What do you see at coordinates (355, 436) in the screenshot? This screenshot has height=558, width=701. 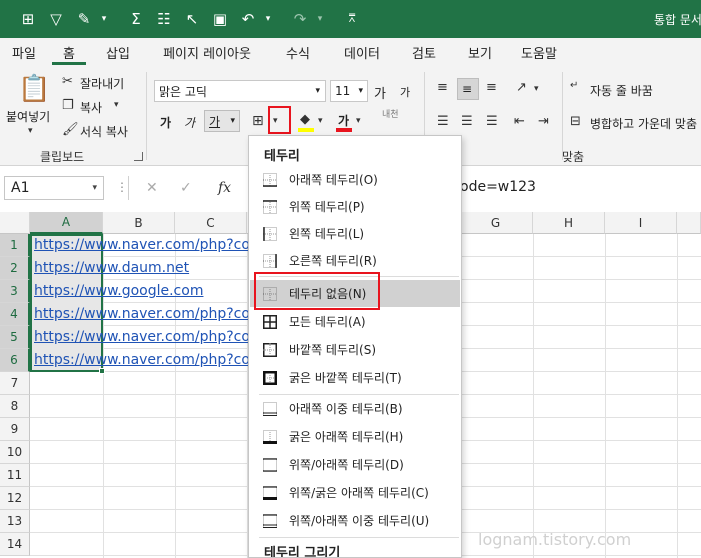 I see `menu-item-thick-bottom-border: 굵은 아래쪽 테두리(H)` at bounding box center [355, 436].